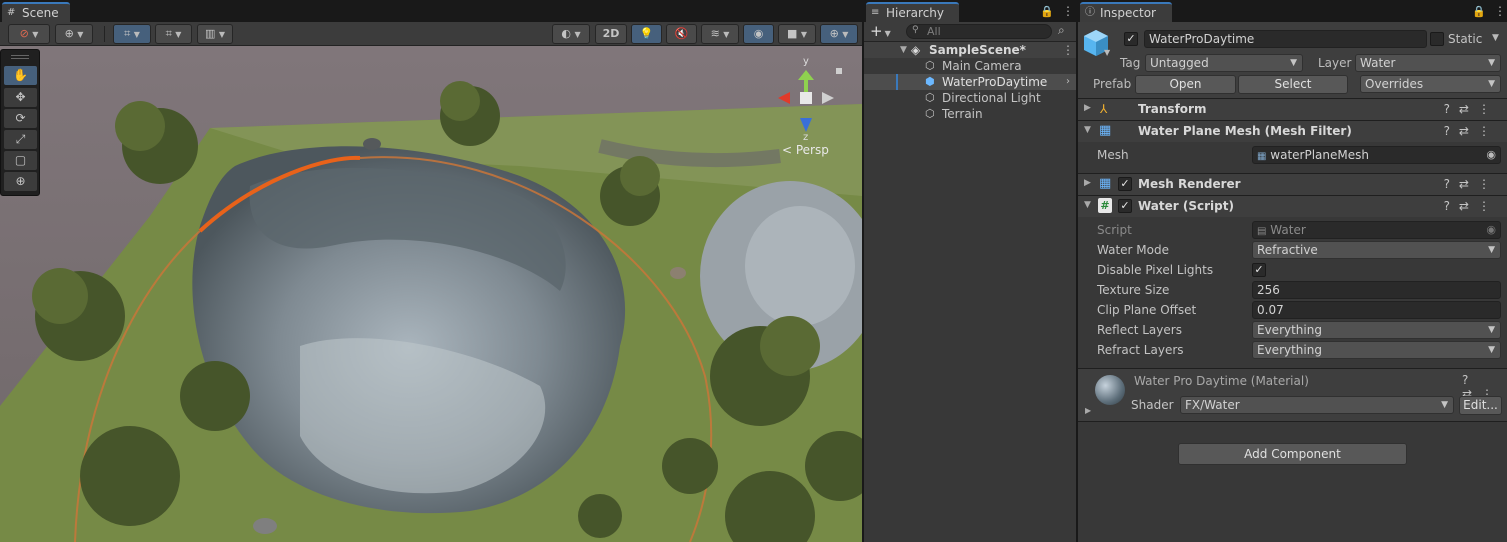 The height and width of the screenshot is (542, 1507). What do you see at coordinates (977, 50) in the screenshot?
I see `scene-name: SampleScene*` at bounding box center [977, 50].